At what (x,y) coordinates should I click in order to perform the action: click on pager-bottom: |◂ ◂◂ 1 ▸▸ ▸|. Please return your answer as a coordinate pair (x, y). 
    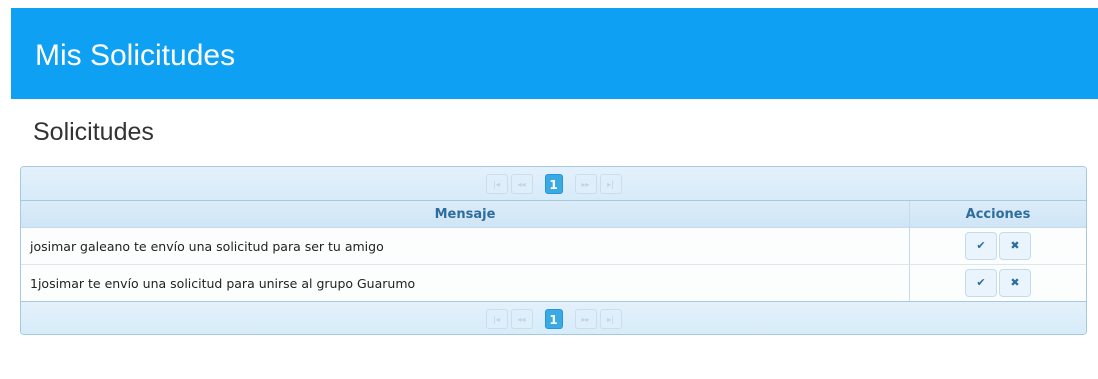
    Looking at the image, I should click on (553, 317).